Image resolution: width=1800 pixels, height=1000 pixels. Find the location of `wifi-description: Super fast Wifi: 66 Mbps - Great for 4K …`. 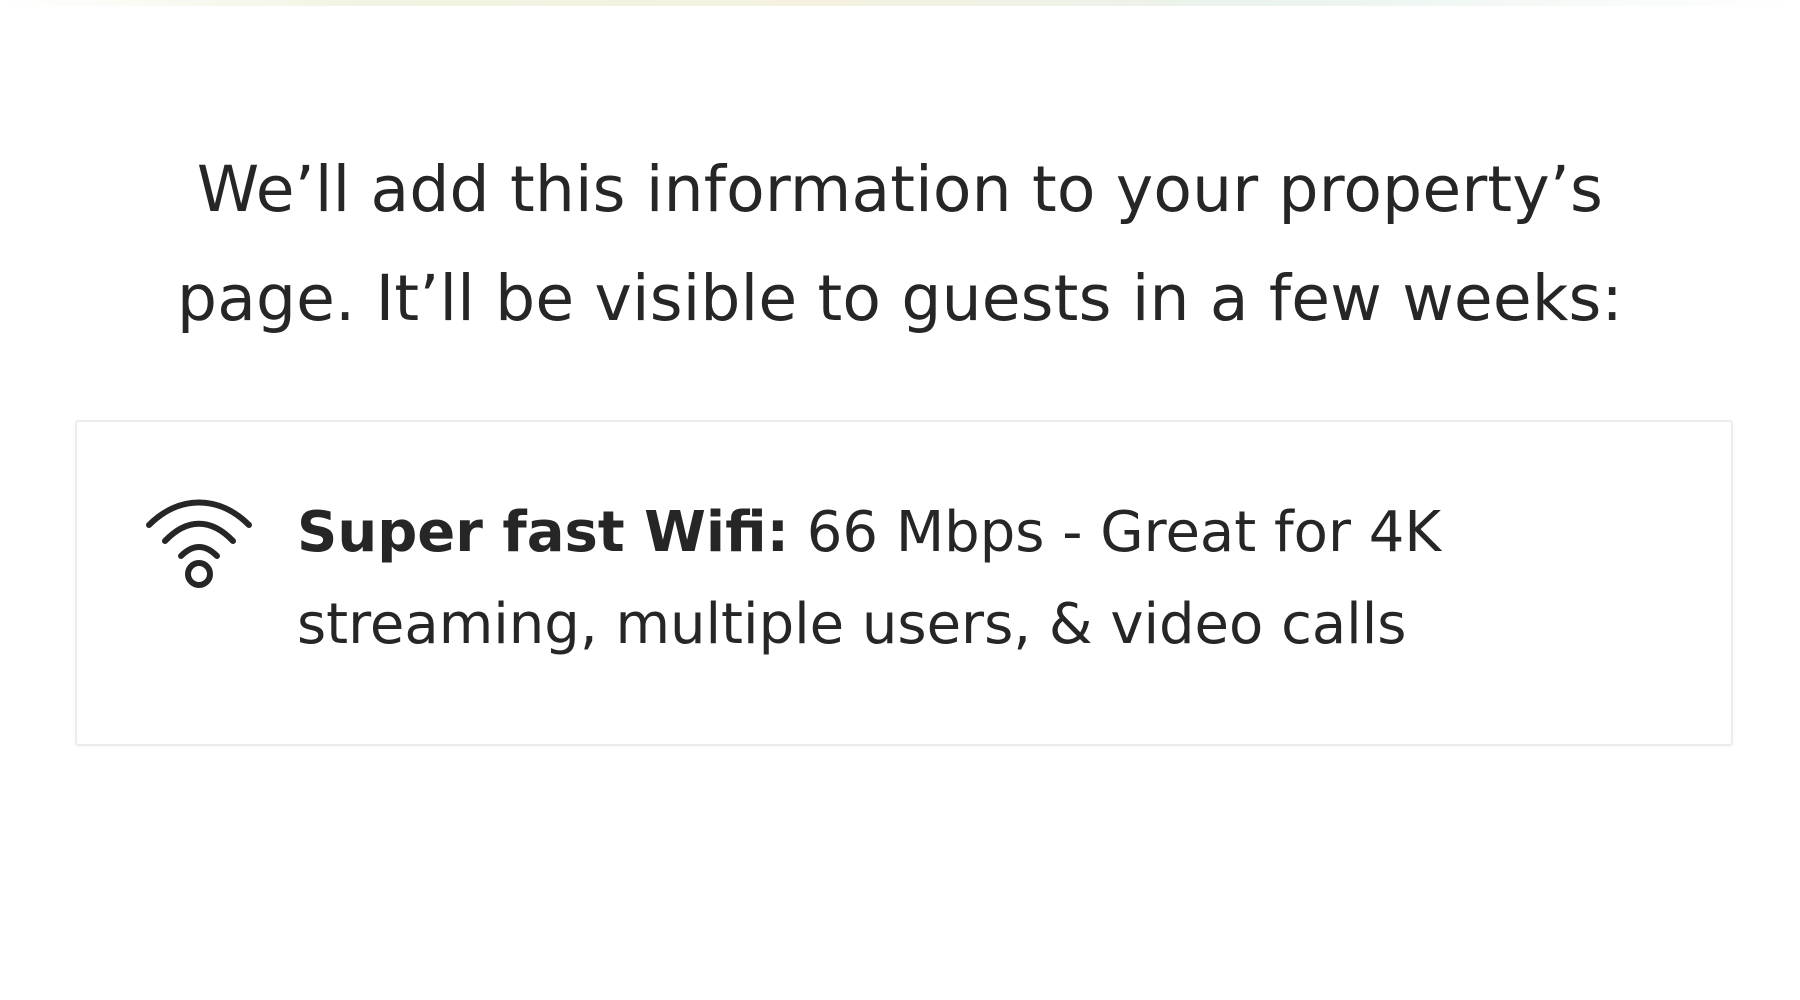

wifi-description: Super fast Wifi: 66 Mbps - Great for 4K … is located at coordinates (957, 579).